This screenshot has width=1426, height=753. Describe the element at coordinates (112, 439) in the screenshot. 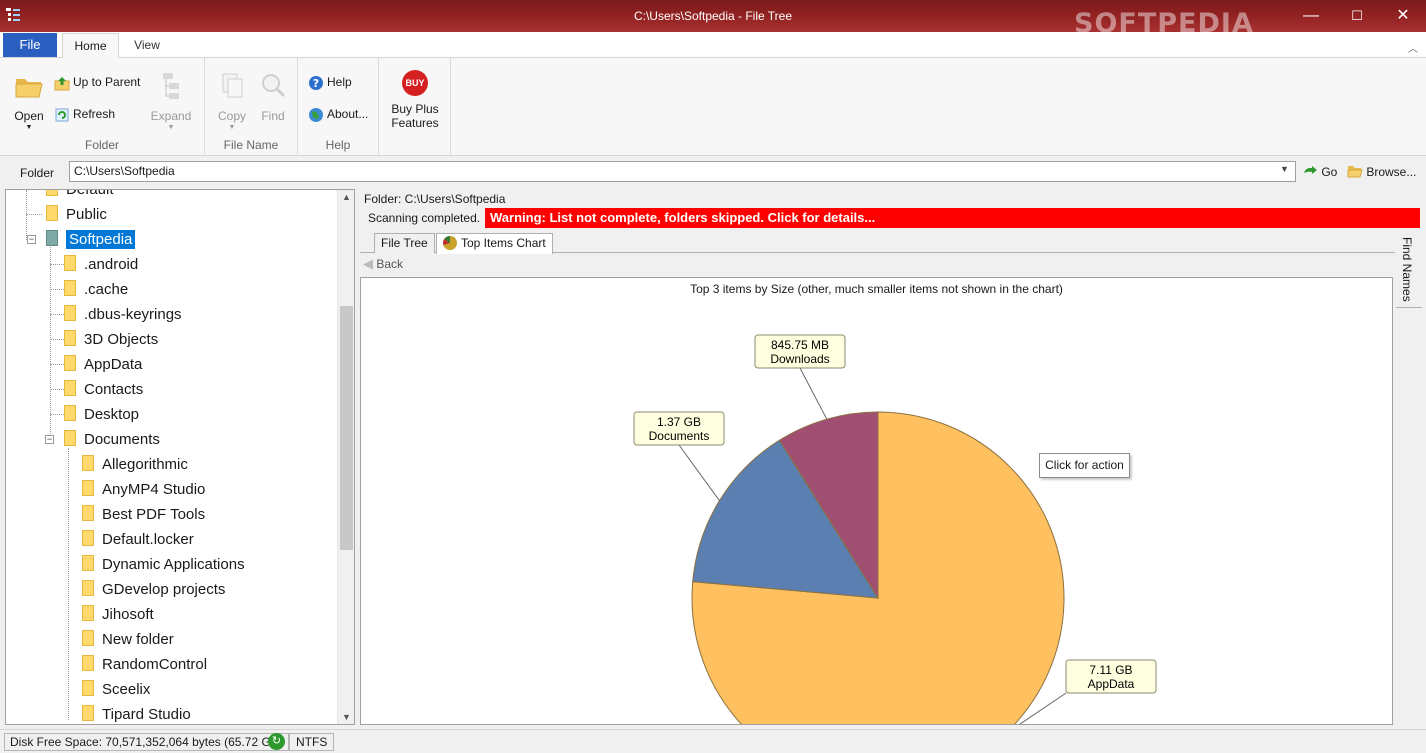

I see `tree-item: Documents` at that location.